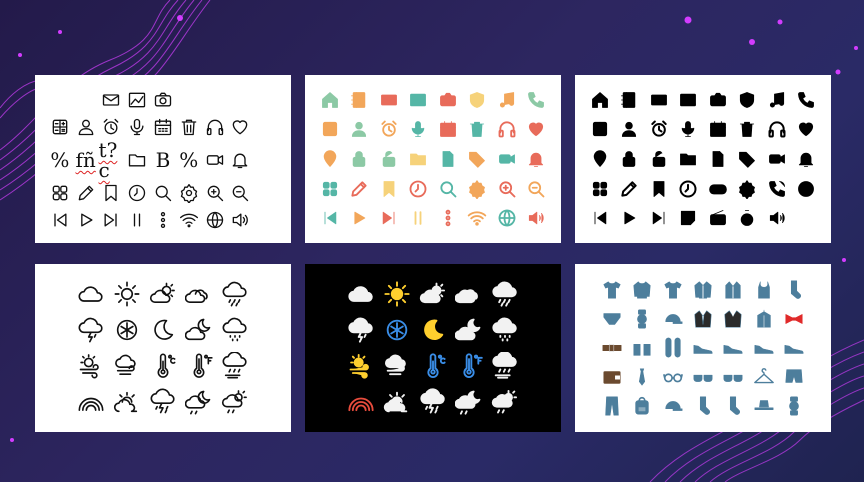 The width and height of the screenshot is (864, 482). Describe the element at coordinates (448, 189) in the screenshot. I see `search-icon` at that location.